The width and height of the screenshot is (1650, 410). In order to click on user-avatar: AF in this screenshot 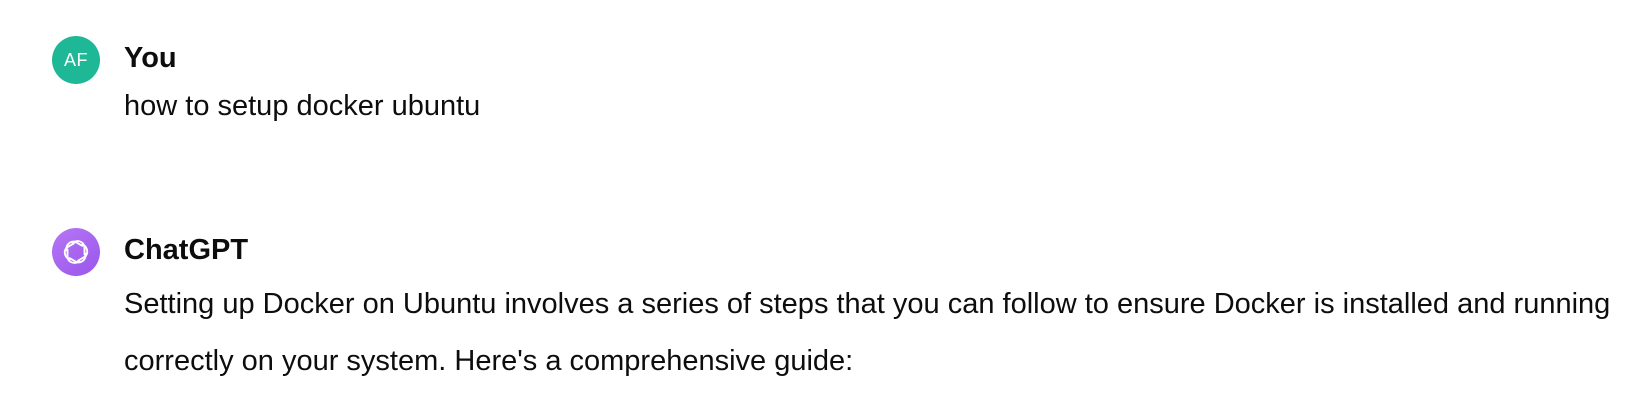, I will do `click(76, 60)`.